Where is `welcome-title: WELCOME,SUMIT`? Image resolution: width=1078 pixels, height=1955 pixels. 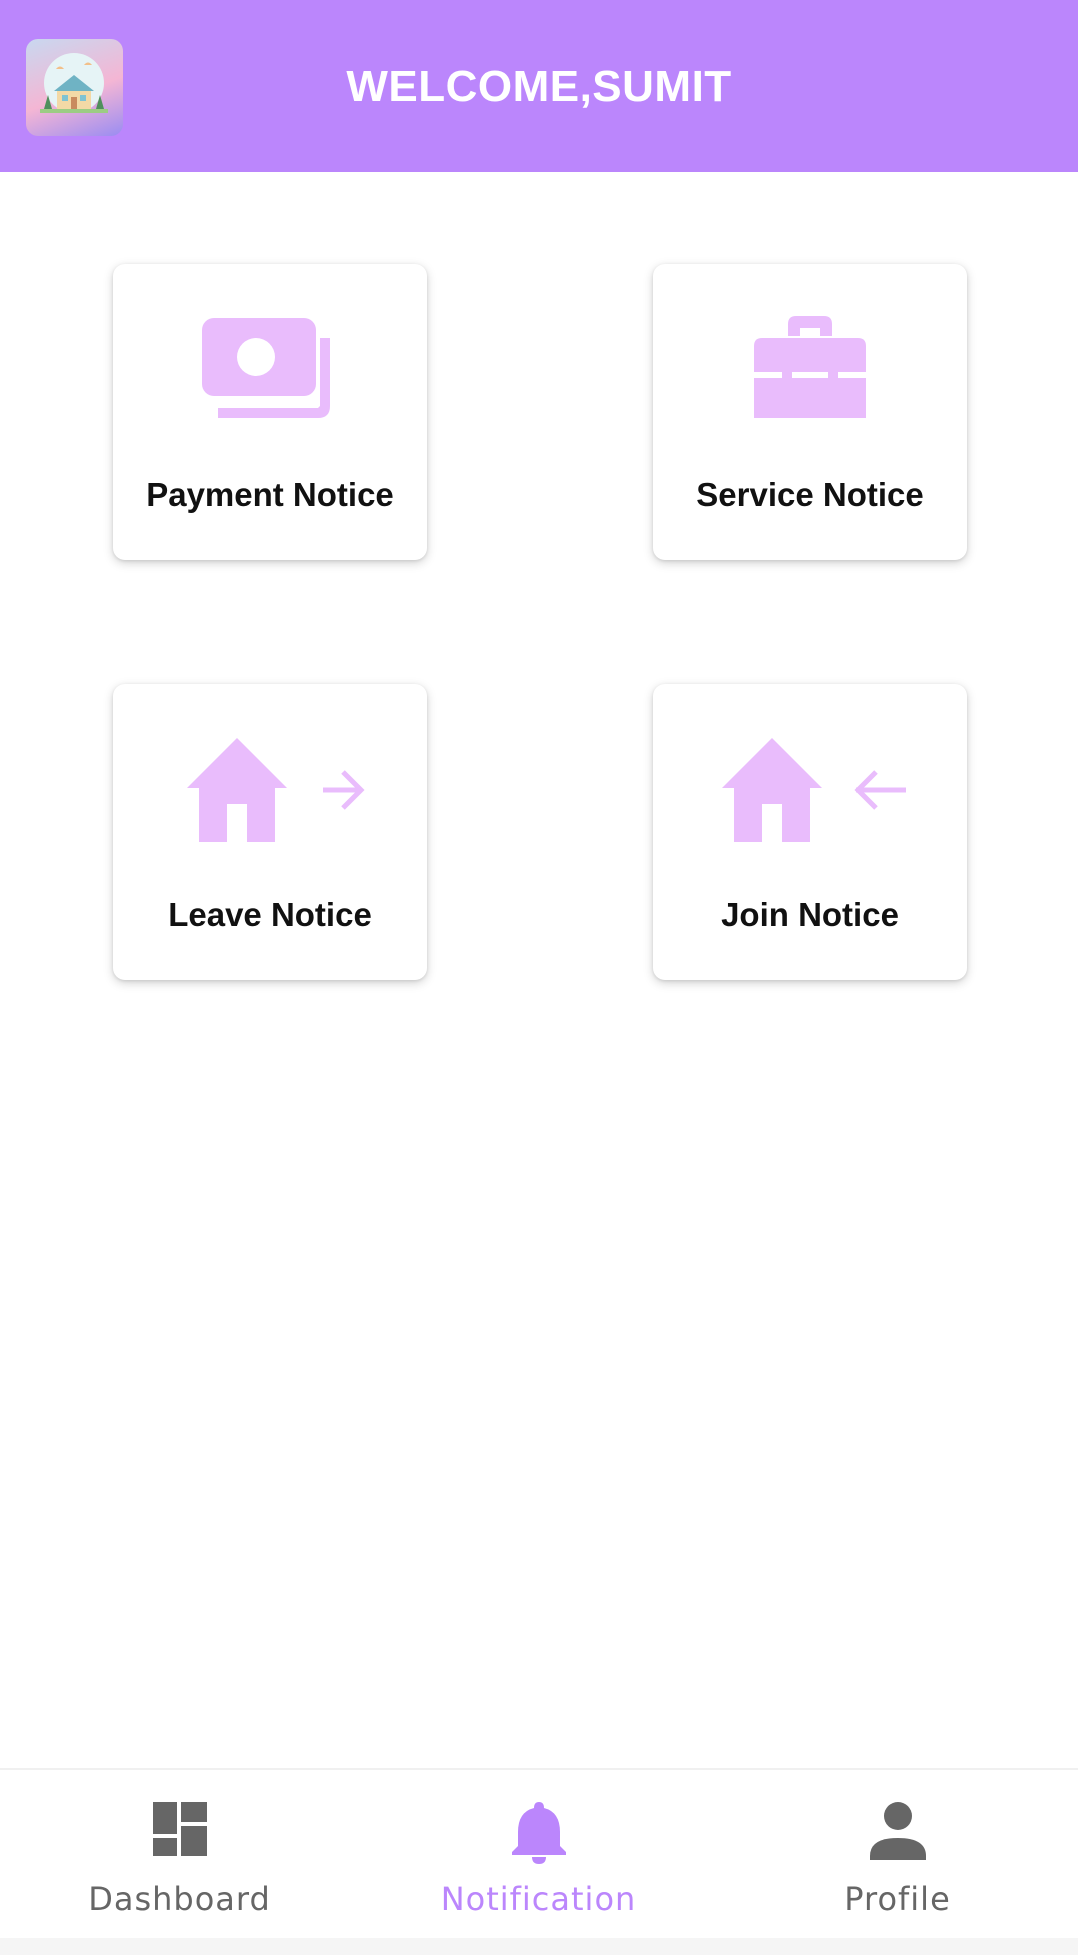
welcome-title: WELCOME,SUMIT is located at coordinates (539, 86).